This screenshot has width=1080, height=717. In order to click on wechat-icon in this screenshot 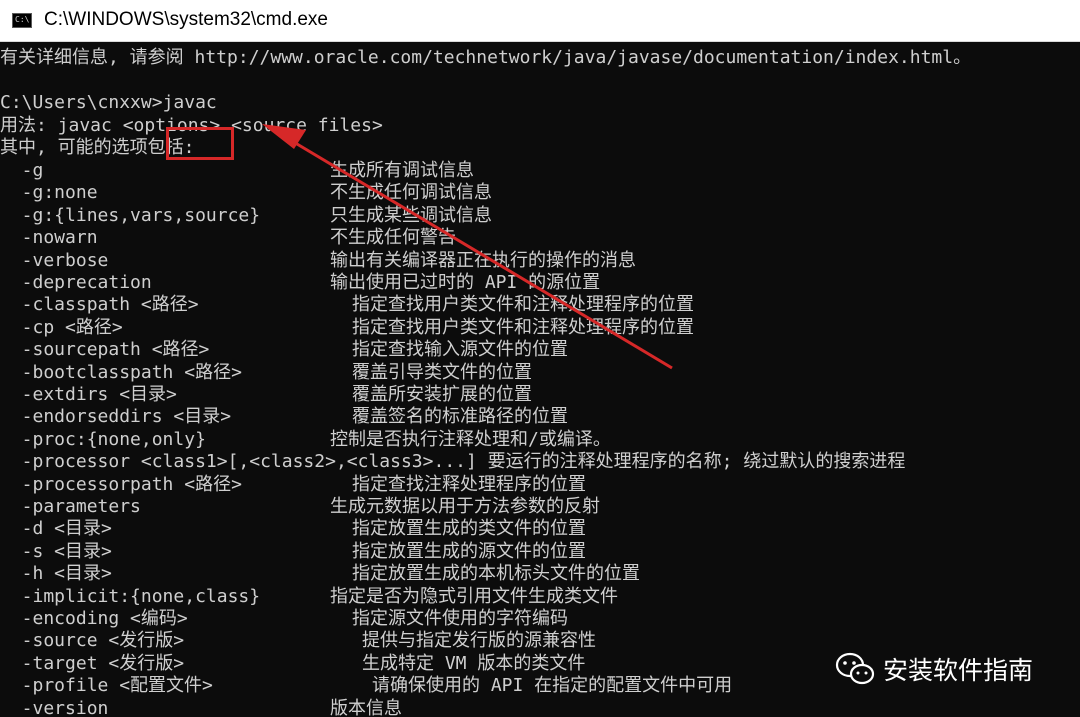, I will do `click(855, 668)`.